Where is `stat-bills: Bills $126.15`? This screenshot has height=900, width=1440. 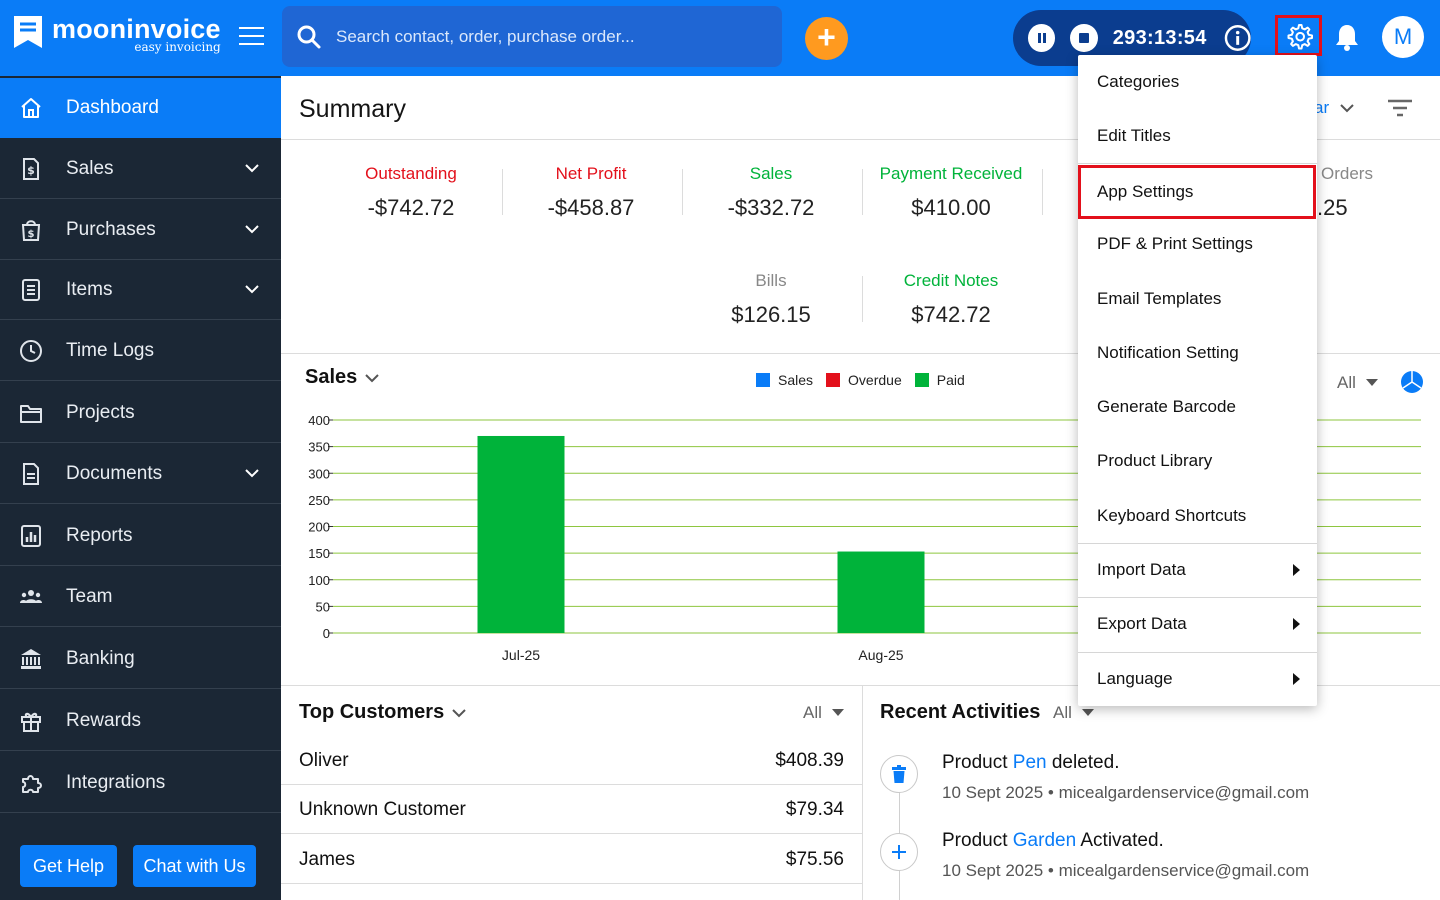 stat-bills: Bills $126.15 is located at coordinates (771, 299).